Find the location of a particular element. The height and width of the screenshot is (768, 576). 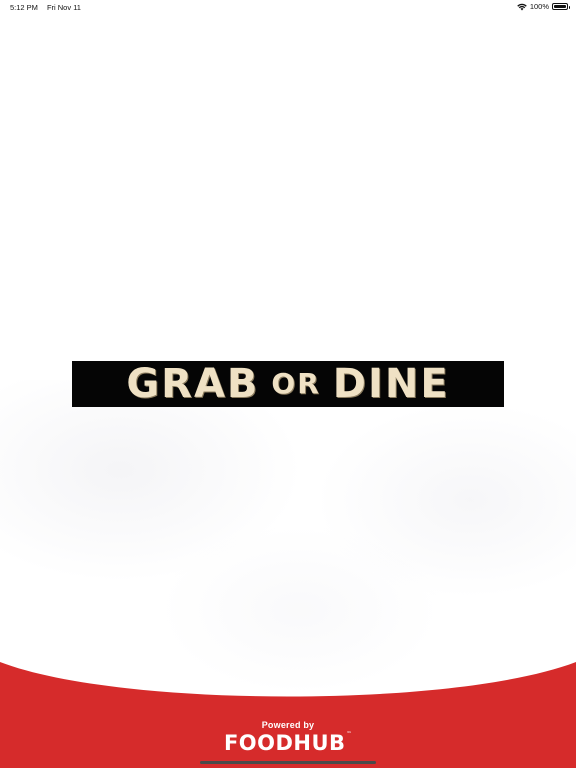

status-time: 5:12 PM is located at coordinates (24, 7).